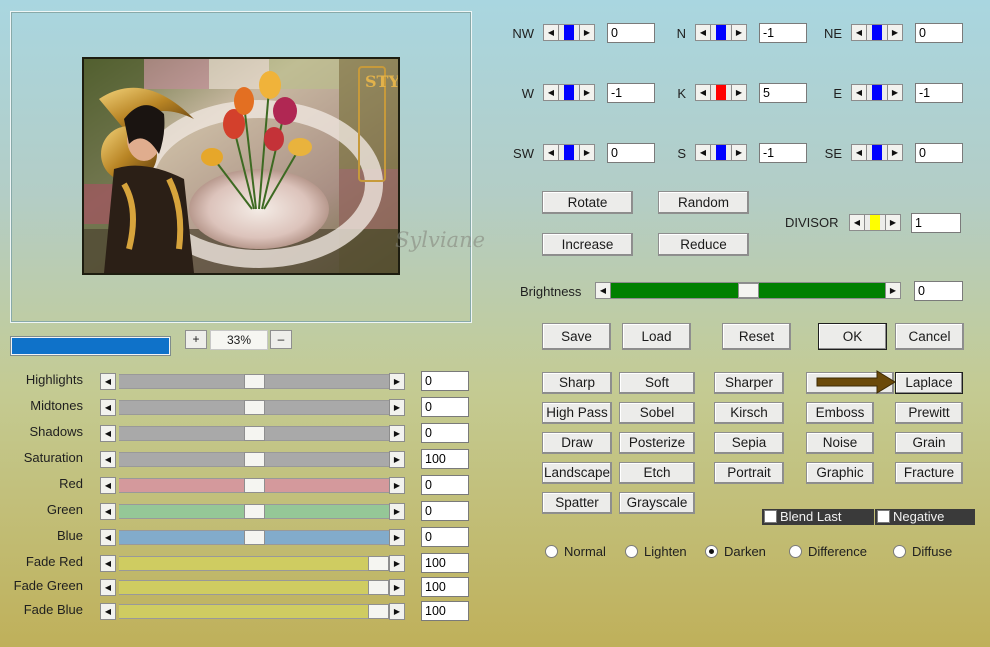 The width and height of the screenshot is (990, 647). I want to click on brightness-left-arrow: ◀, so click(603, 290).